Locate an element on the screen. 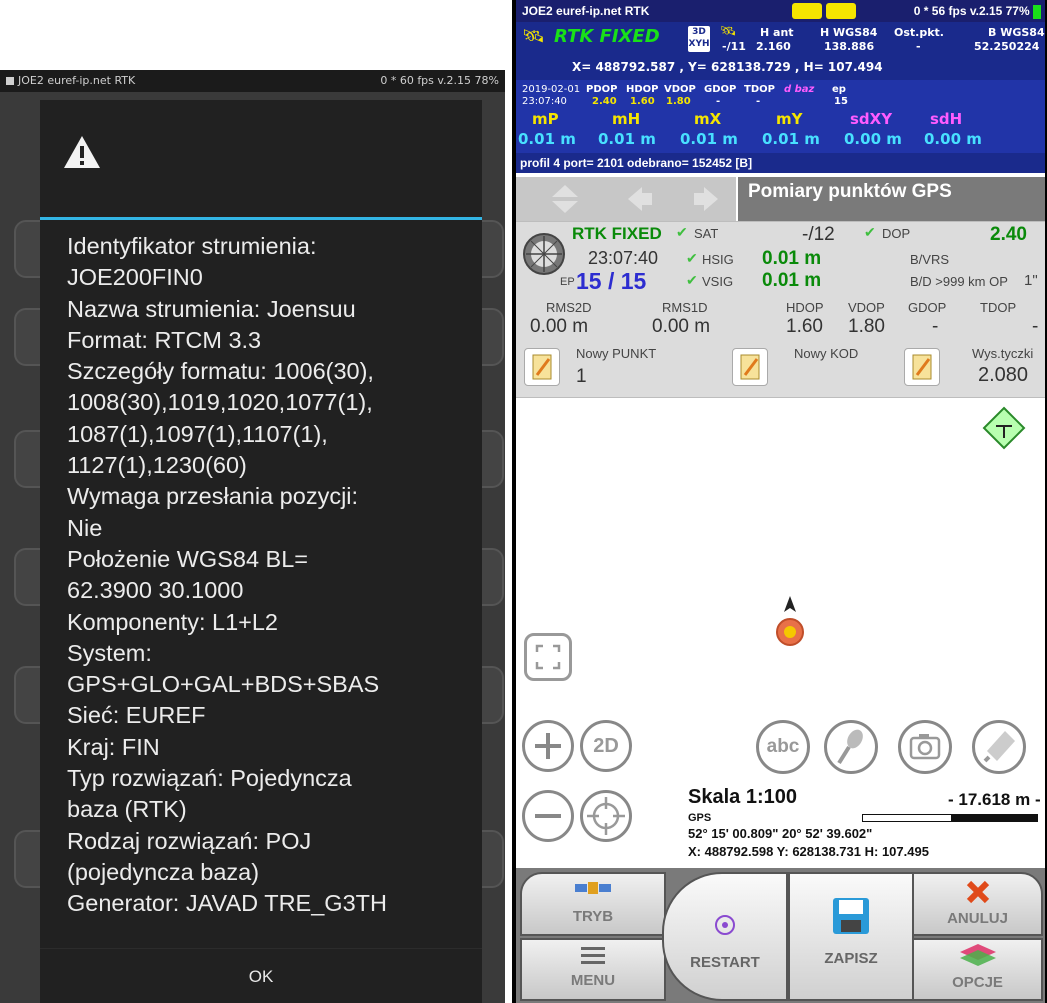 Image resolution: width=1047 pixels, height=1003 pixels. save-label: ZAPISZ is located at coordinates (851, 958).